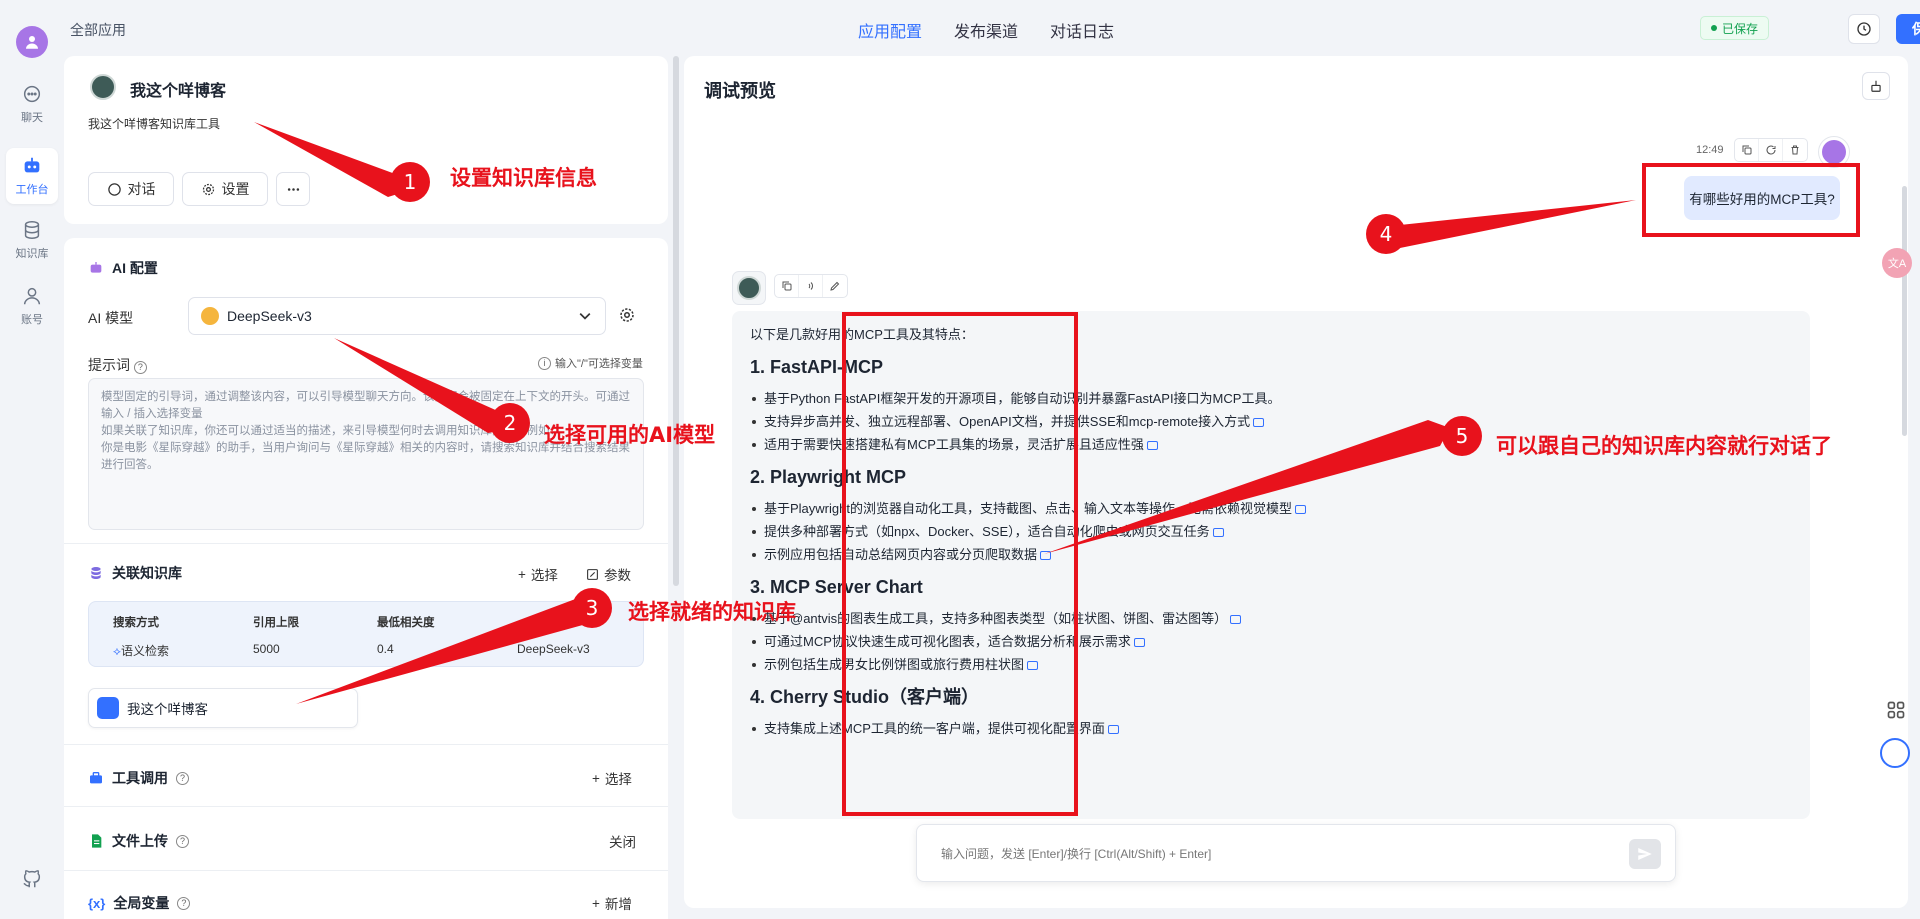 This screenshot has height=919, width=1920. Describe the element at coordinates (553, 649) in the screenshot. I see `td-rerank-model: DeepSeek-v3` at that location.